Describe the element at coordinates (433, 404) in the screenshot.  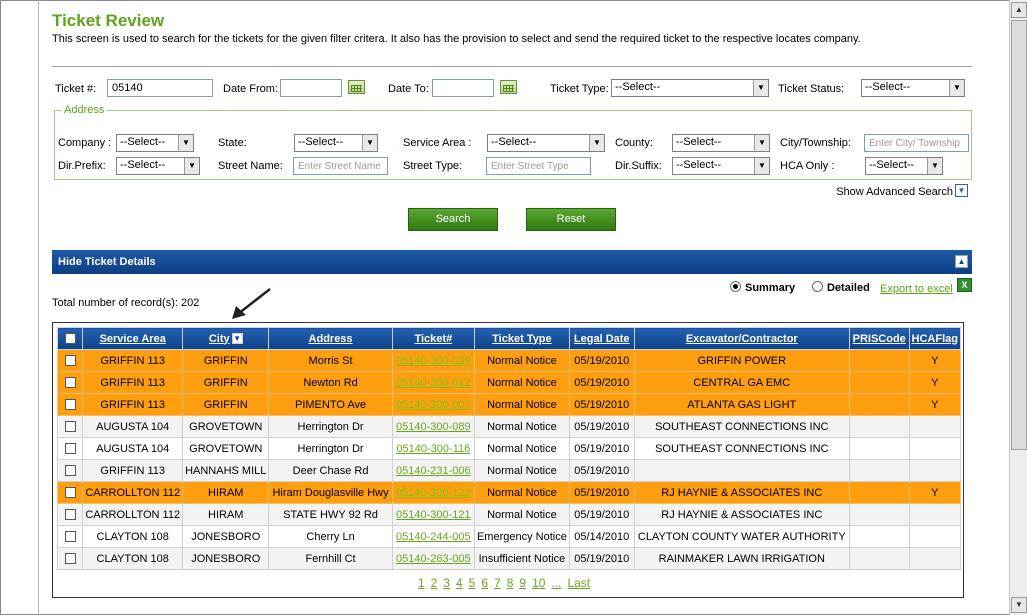
I see `cell-ticket-link: 05140-300-007` at that location.